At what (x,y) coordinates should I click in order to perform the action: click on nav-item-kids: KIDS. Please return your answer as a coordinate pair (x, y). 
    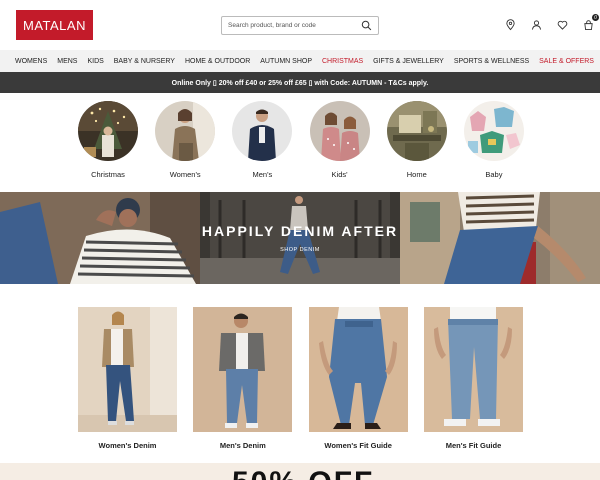
    Looking at the image, I should click on (95, 61).